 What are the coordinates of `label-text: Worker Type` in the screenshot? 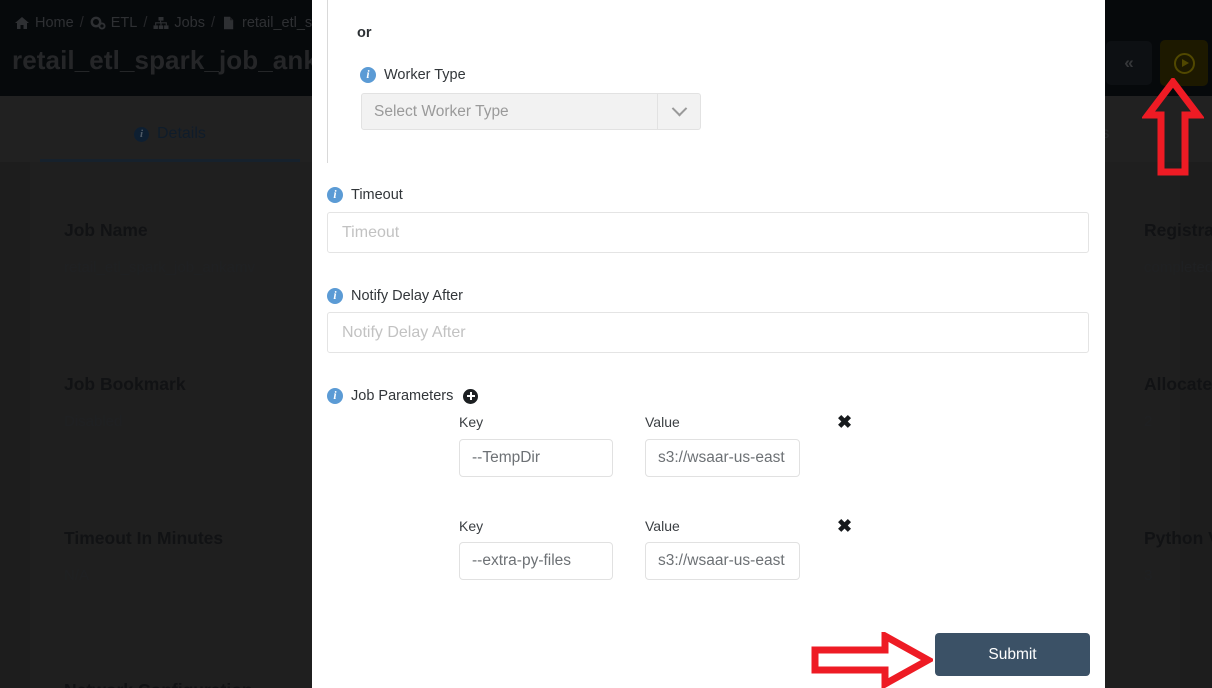 It's located at (425, 75).